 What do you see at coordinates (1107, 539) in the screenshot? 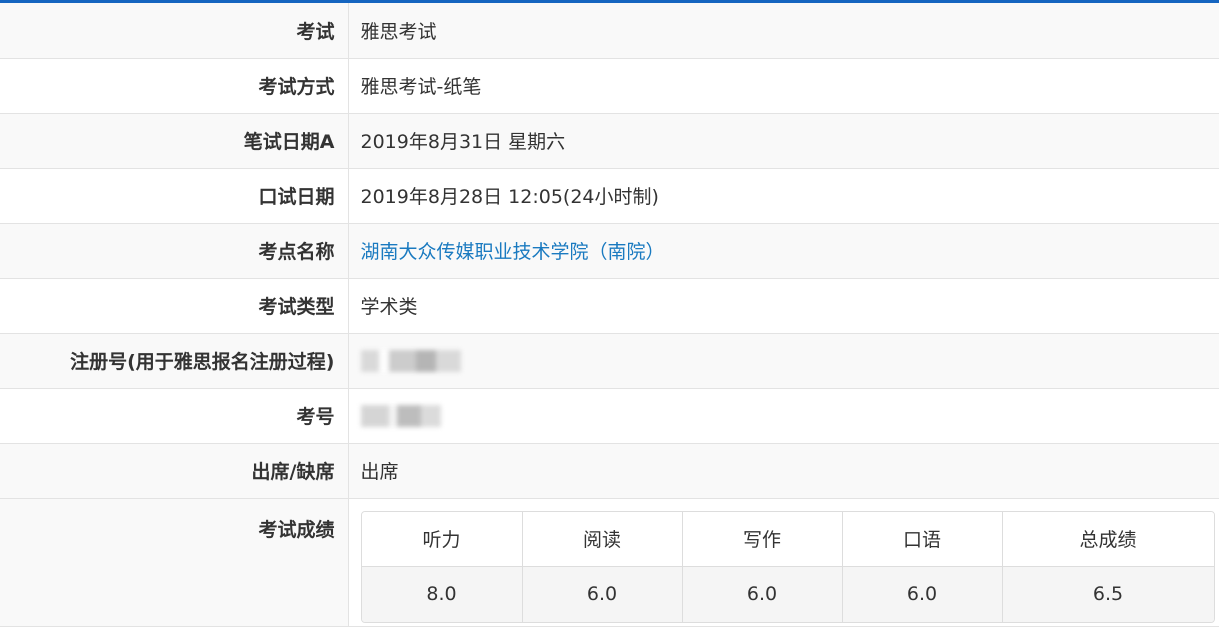
I see `overall-header: 总成绩` at bounding box center [1107, 539].